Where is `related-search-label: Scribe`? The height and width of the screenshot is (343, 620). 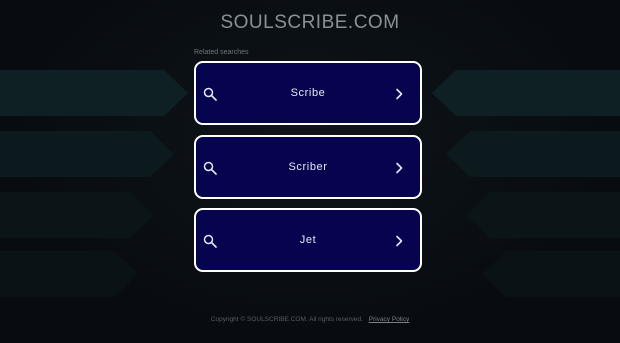
related-search-label: Scribe is located at coordinates (308, 93).